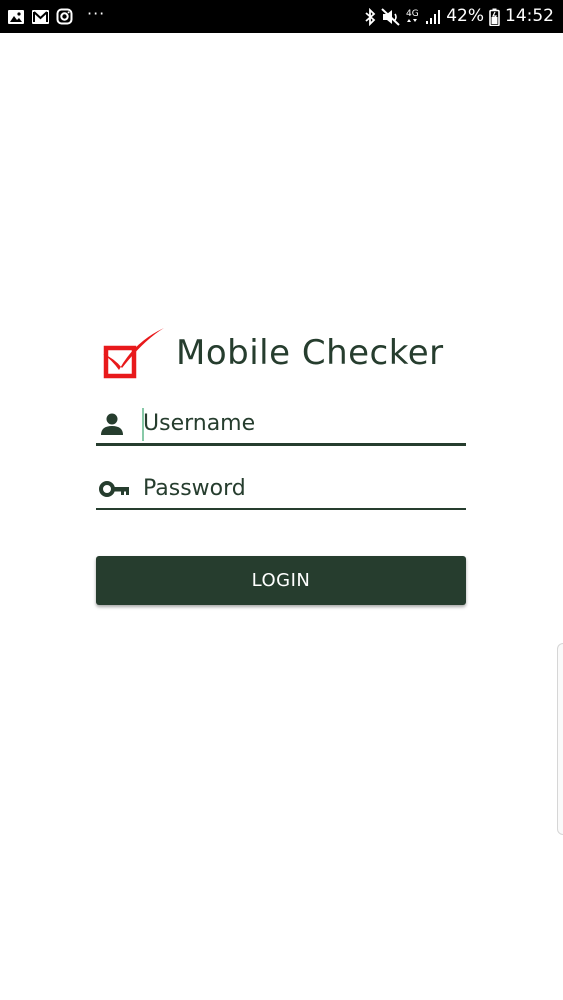 This screenshot has height=1000, width=563. I want to click on edge-panel-handle, so click(560, 739).